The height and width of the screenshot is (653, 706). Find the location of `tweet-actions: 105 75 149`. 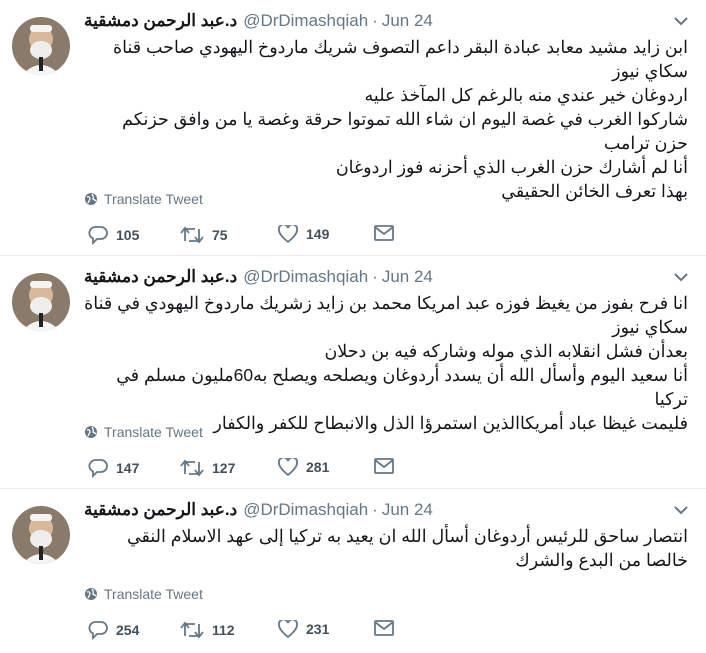

tweet-actions: 105 75 149 is located at coordinates (241, 237).